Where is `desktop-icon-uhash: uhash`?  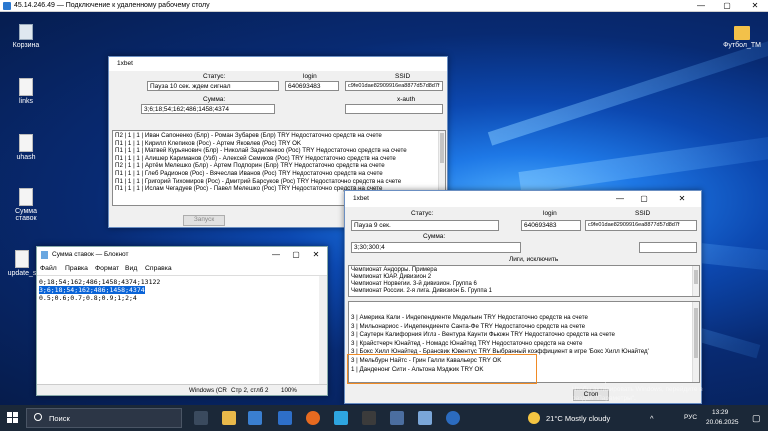 desktop-icon-uhash: uhash is located at coordinates (26, 147).